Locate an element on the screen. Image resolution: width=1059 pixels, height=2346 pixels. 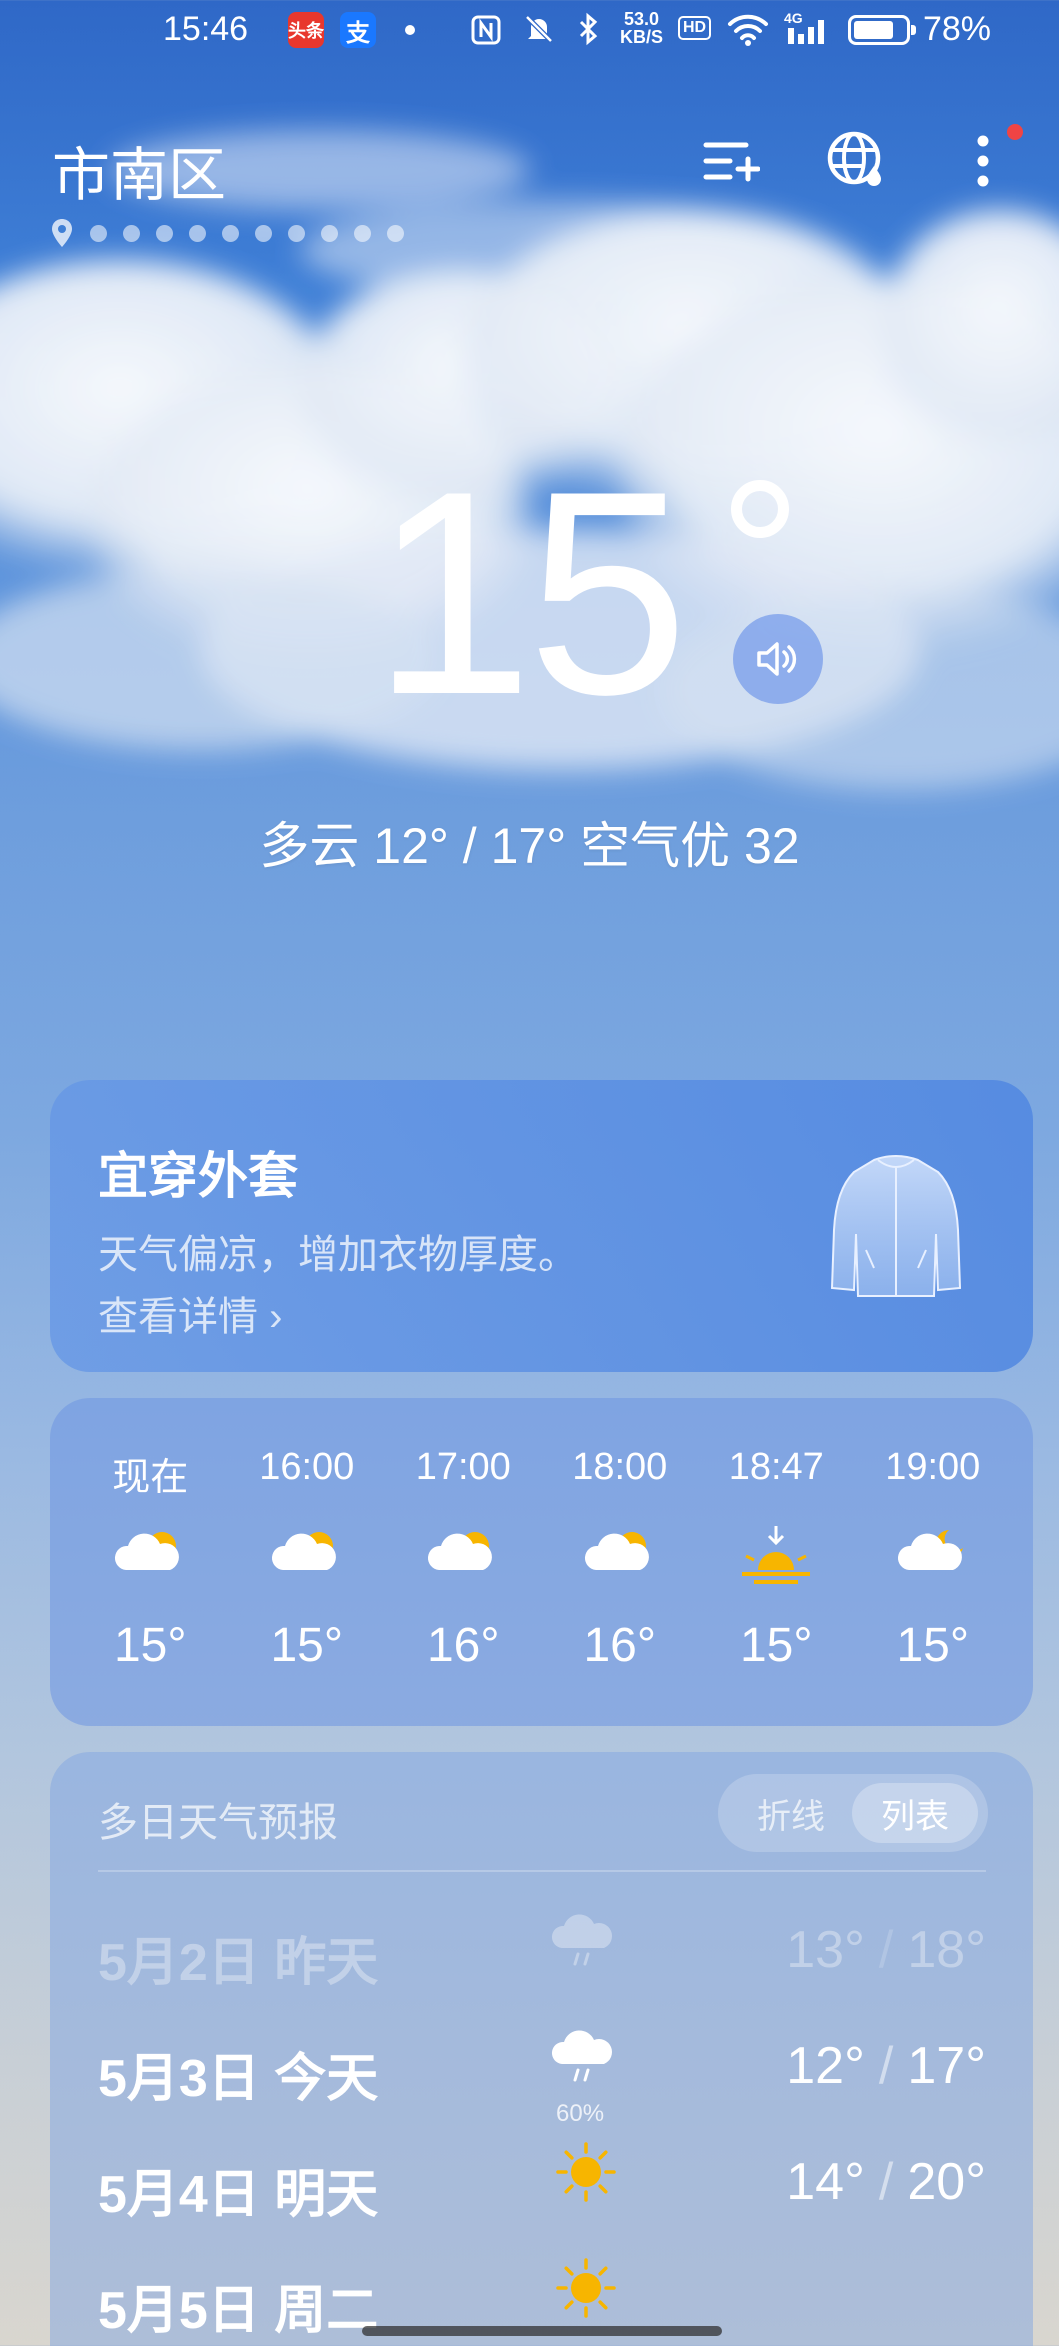
status-bar: 15:46 头条 支 53.0 KB/S HD 4G 78% is located at coordinates (529, 30).